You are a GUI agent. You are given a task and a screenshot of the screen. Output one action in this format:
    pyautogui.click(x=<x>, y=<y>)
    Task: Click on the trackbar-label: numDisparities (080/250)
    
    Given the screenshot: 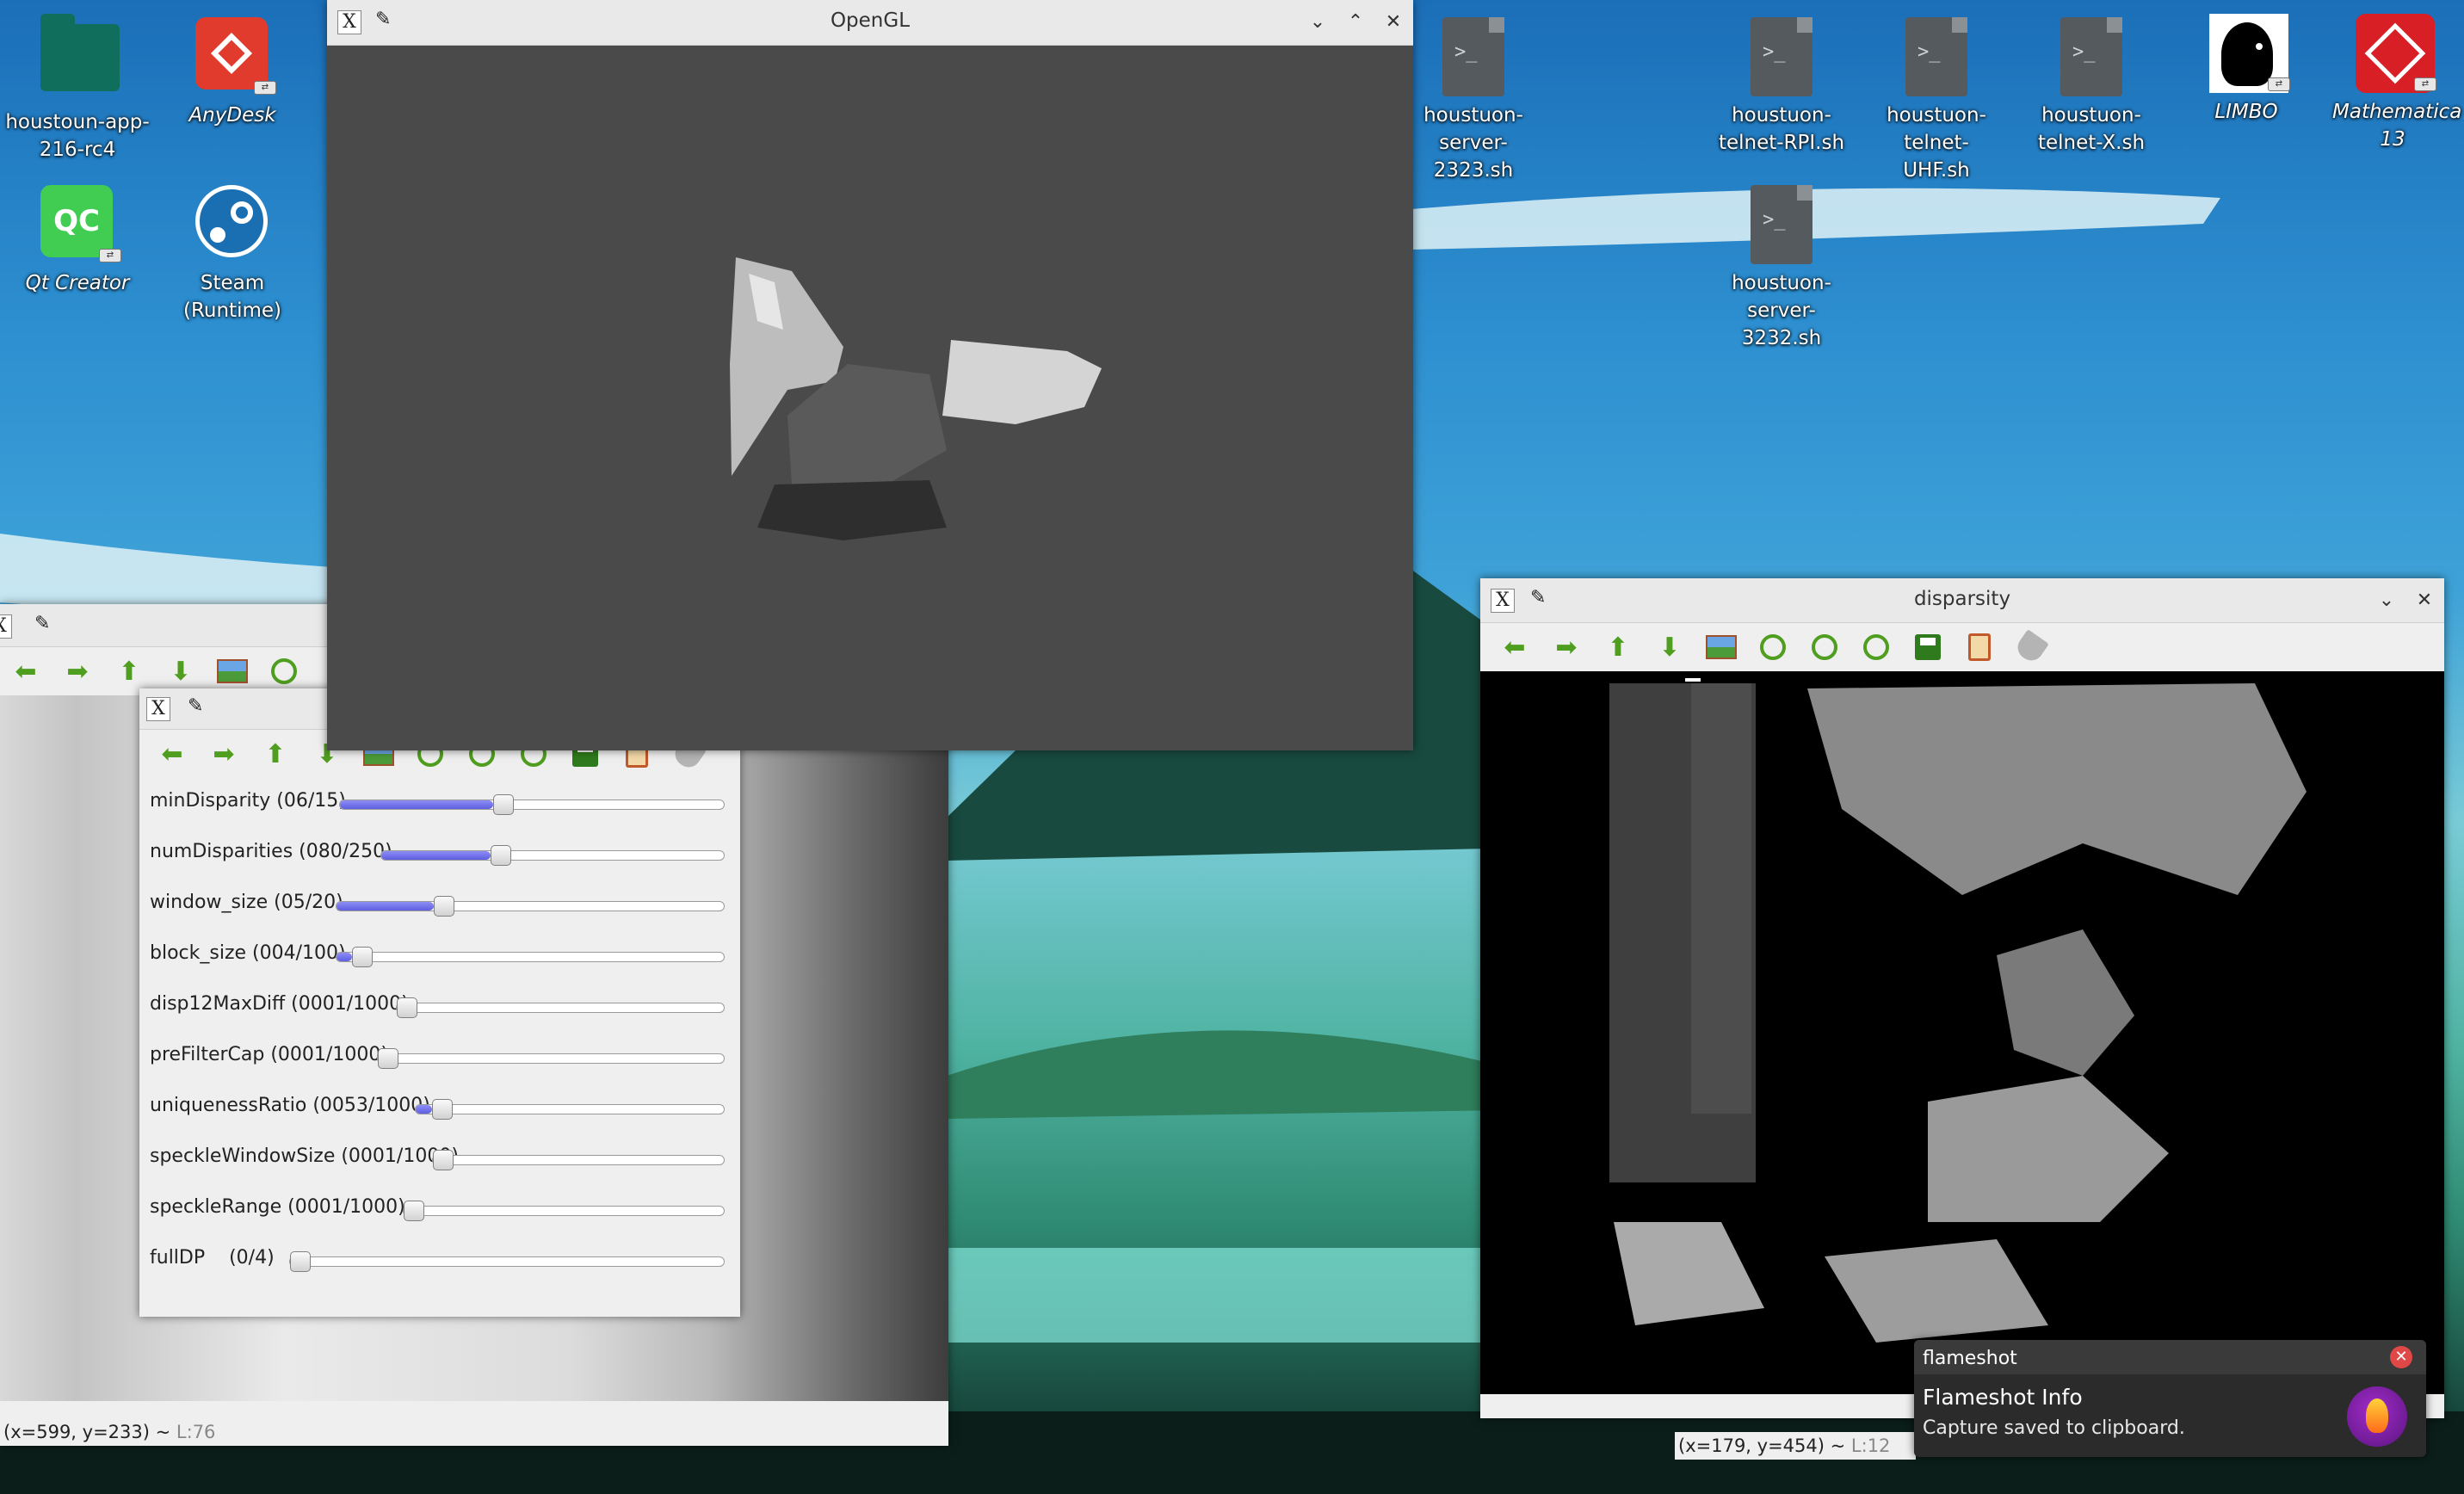 What is the action you would take?
    pyautogui.click(x=271, y=851)
    